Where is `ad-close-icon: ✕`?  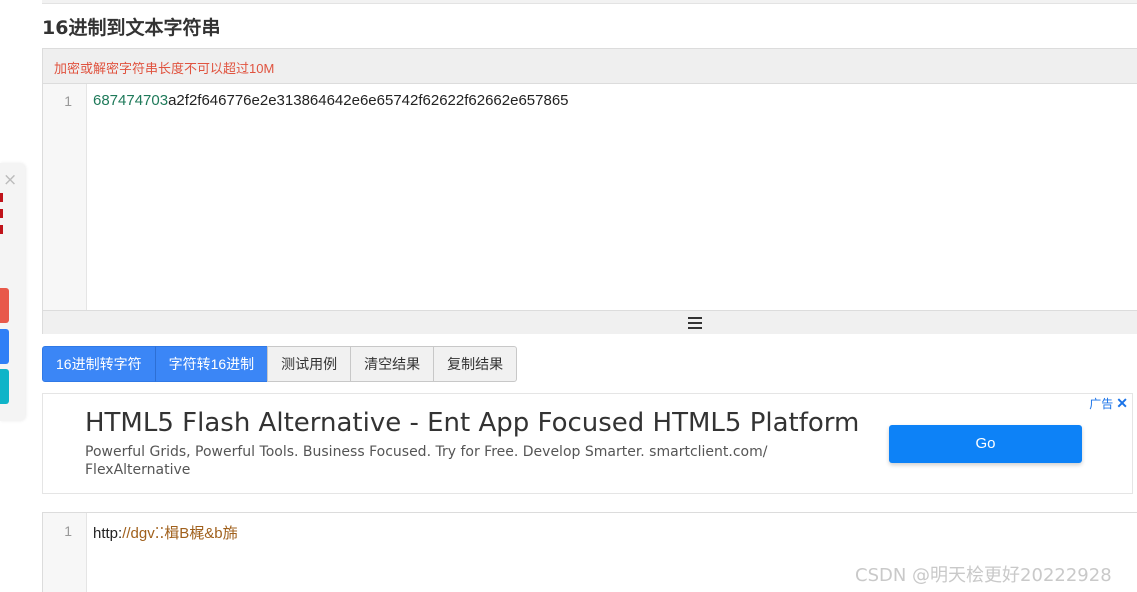
ad-close-icon: ✕ is located at coordinates (1122, 403).